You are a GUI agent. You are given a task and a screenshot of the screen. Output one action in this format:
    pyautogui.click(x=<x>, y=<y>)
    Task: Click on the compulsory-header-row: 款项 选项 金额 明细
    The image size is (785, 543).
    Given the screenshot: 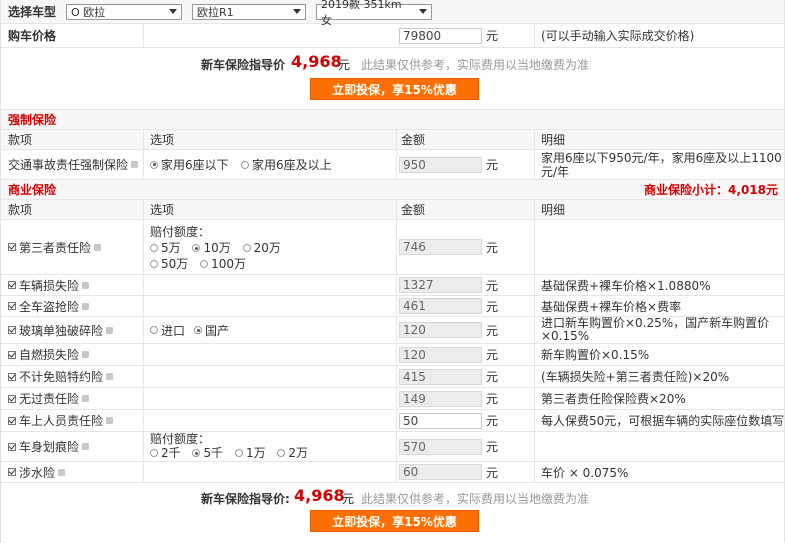 What is the action you would take?
    pyautogui.click(x=392, y=140)
    